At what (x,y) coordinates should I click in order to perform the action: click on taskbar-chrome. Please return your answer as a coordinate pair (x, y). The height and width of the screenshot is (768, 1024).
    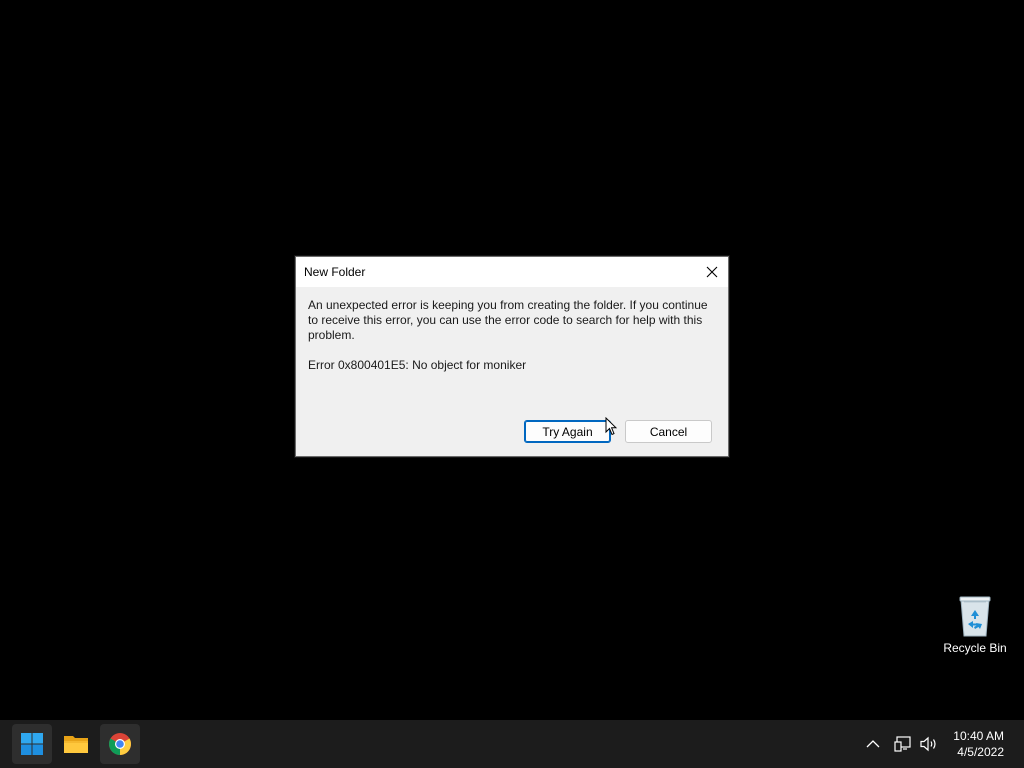
    Looking at the image, I should click on (120, 744).